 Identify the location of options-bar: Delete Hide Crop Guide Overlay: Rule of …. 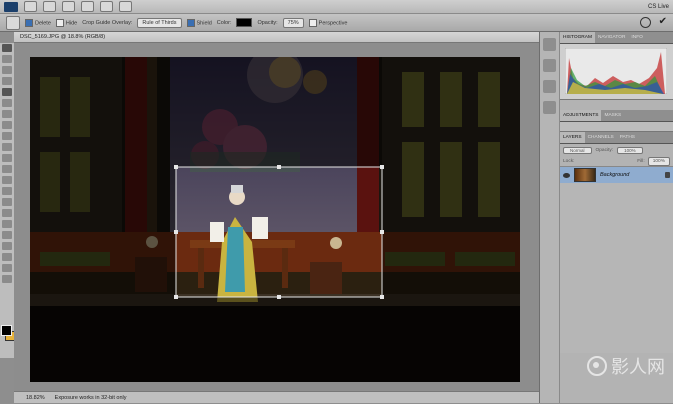
(336, 23).